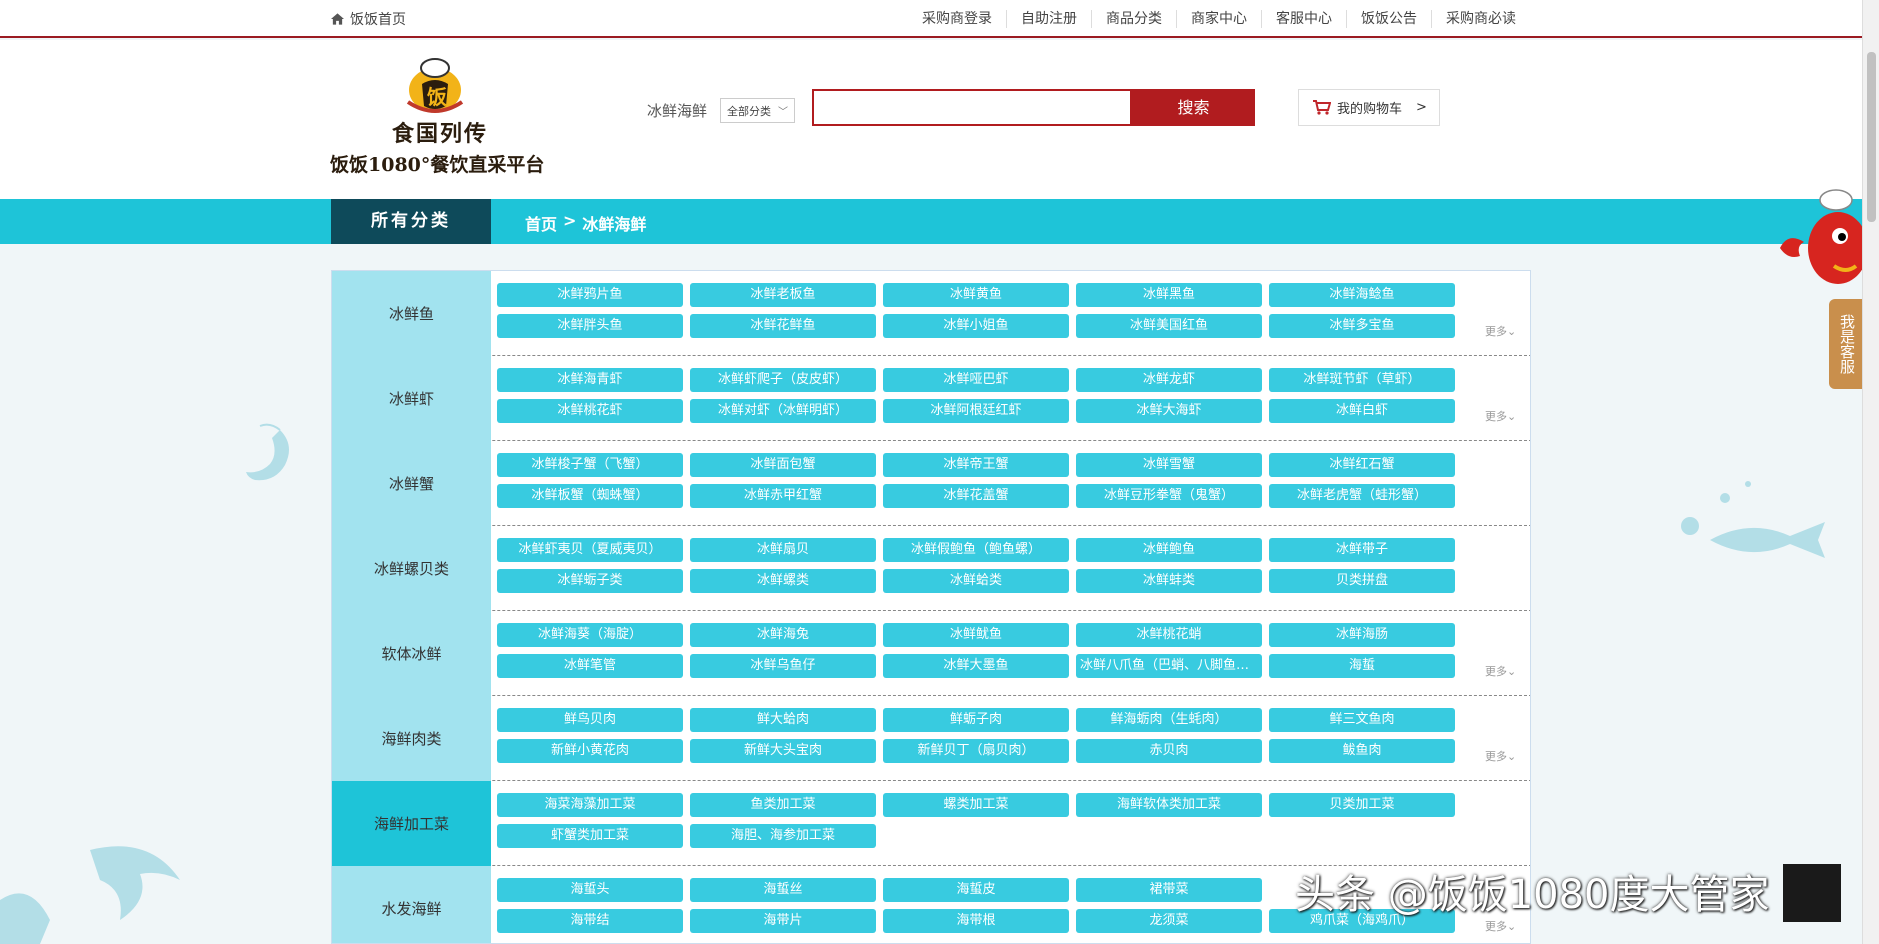 The width and height of the screenshot is (1879, 944). I want to click on nav-service-center: 客服中心, so click(1303, 19).